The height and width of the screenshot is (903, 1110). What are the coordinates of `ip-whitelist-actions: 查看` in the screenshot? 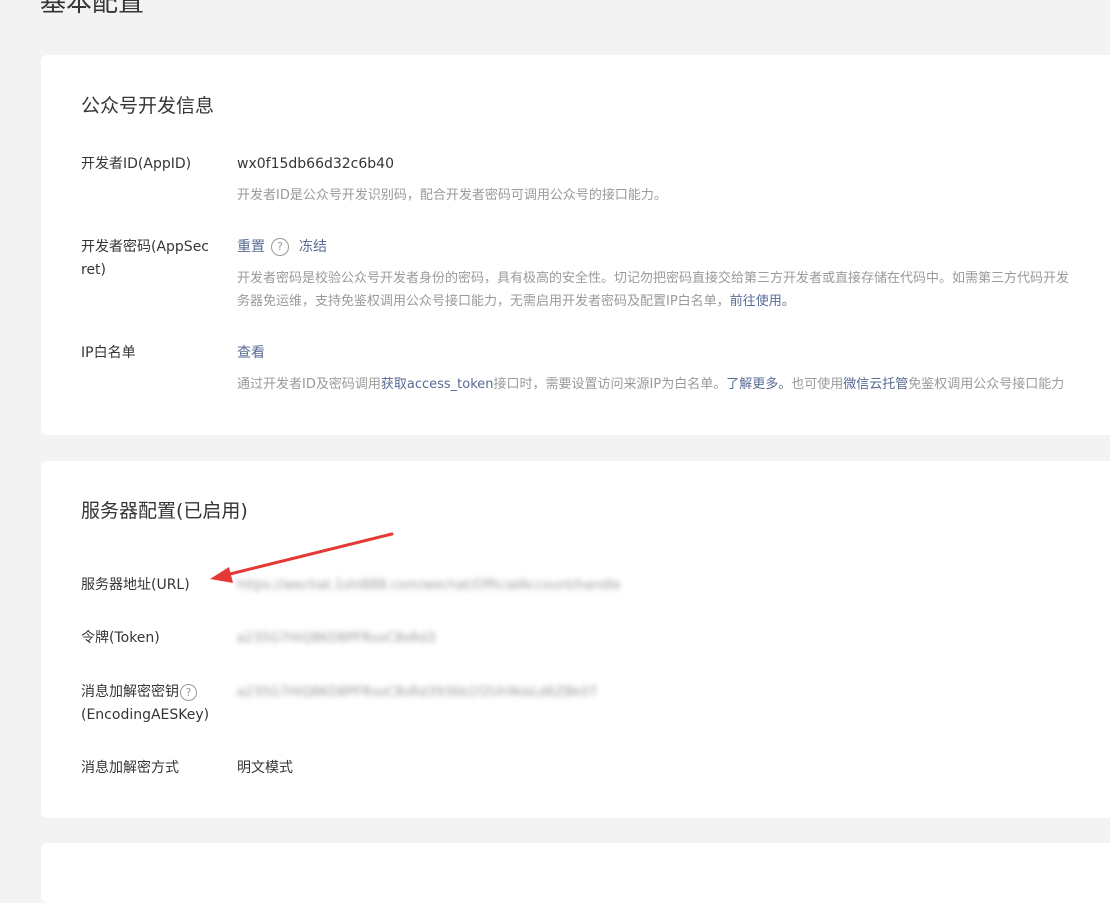 It's located at (251, 353).